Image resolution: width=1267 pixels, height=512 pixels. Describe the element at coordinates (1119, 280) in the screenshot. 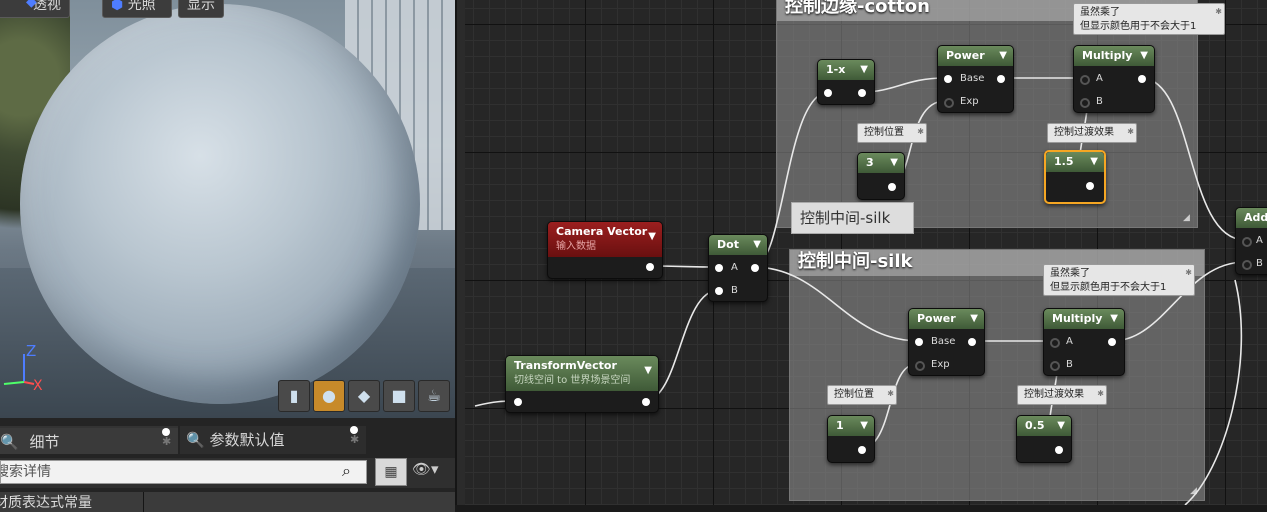

I see `note-multiply-bottom: 虽然乘了 但显示颜色用于不会大于1 ✱` at that location.